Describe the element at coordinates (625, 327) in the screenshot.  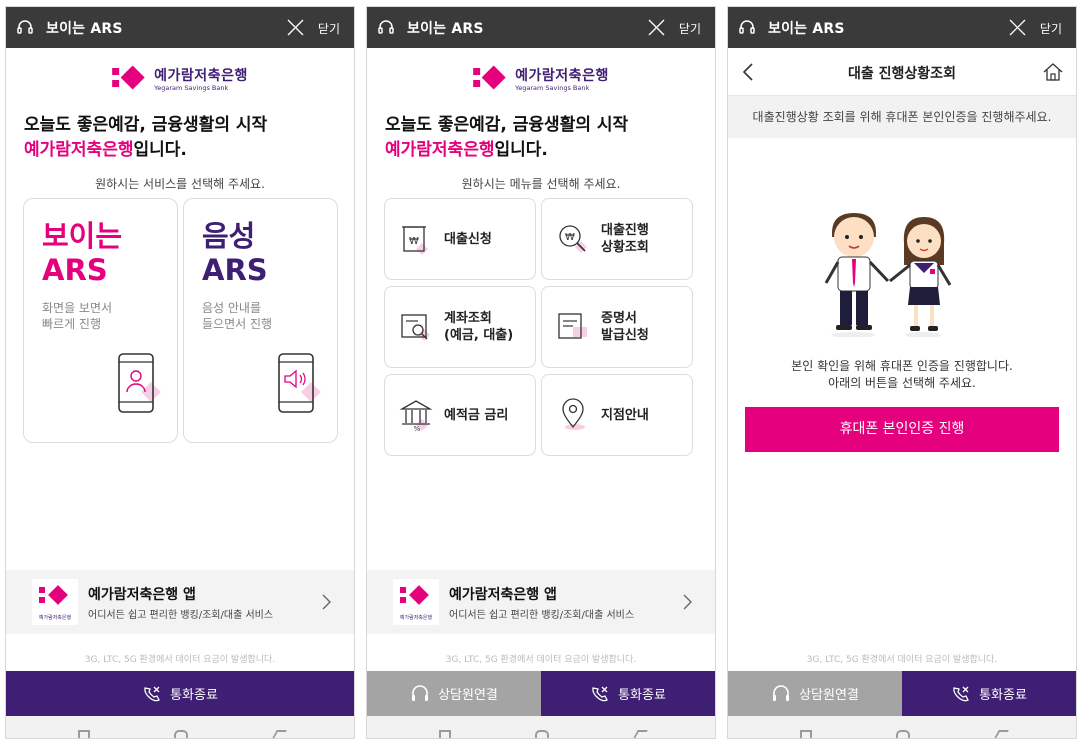
I see `menu-label: 증명서 발급신청` at that location.